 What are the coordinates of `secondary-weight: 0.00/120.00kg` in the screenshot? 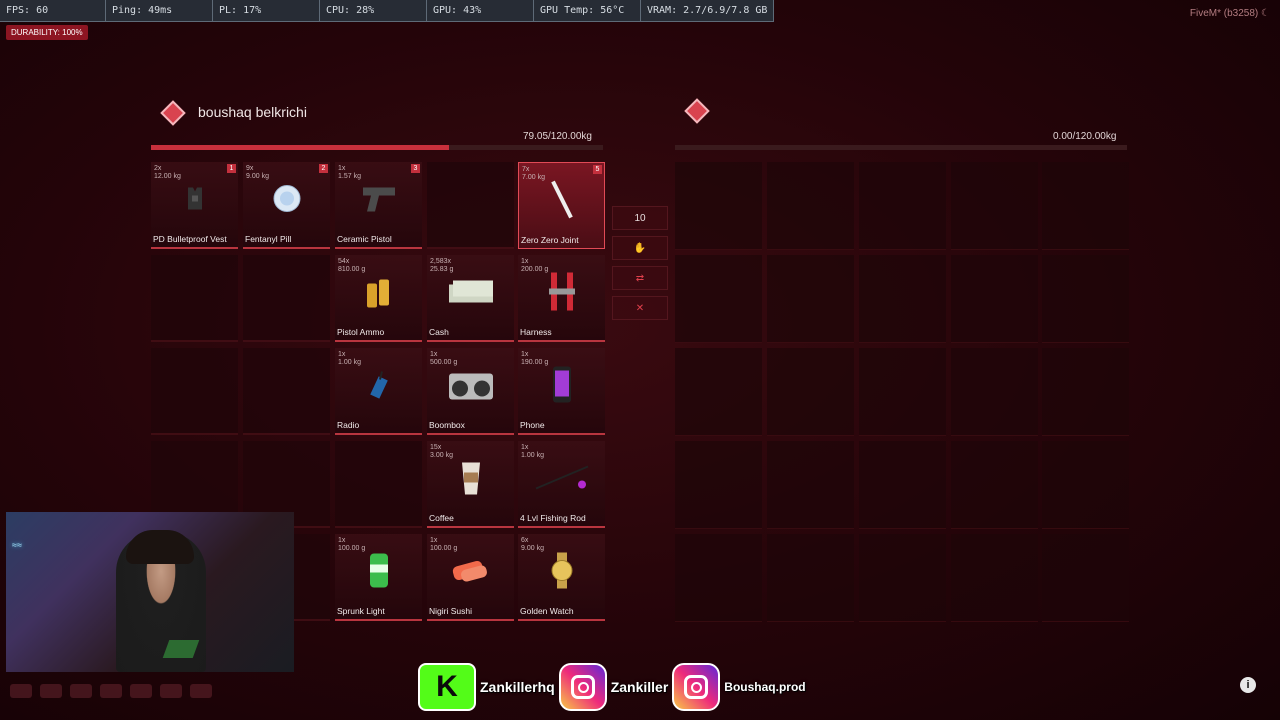 It's located at (1085, 136).